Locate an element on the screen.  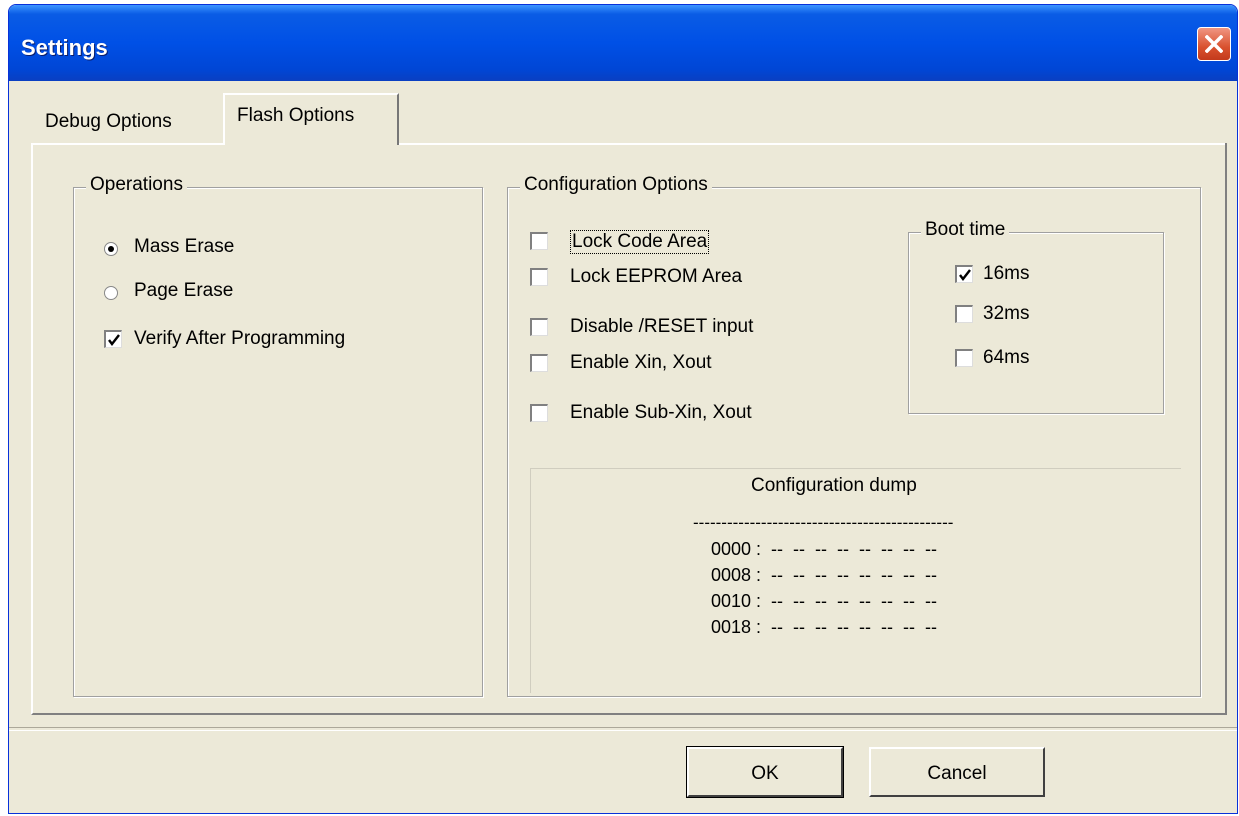
operations-legend: Operations is located at coordinates (136, 185).